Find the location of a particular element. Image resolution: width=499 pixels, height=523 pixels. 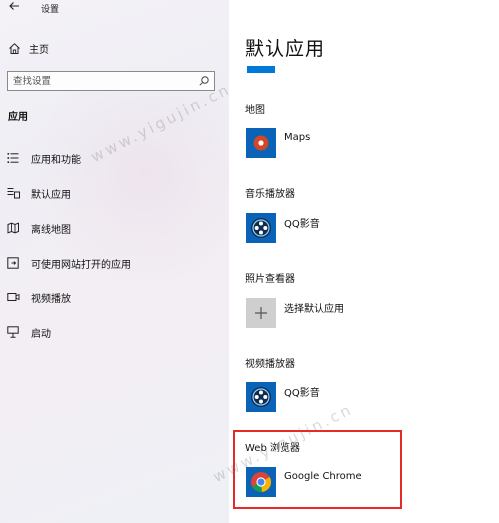

sidebar-item-web-open: 可使用网站打开的应用 is located at coordinates (68, 263).